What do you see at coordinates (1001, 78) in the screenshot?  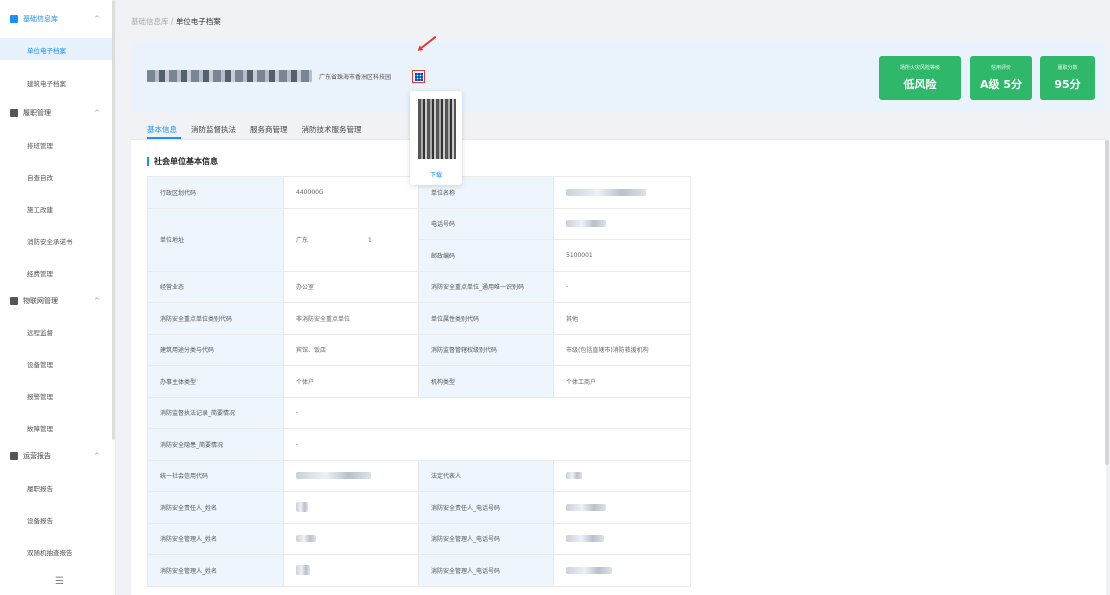 I see `credit-rating-card: 信用评价 A级 5分` at bounding box center [1001, 78].